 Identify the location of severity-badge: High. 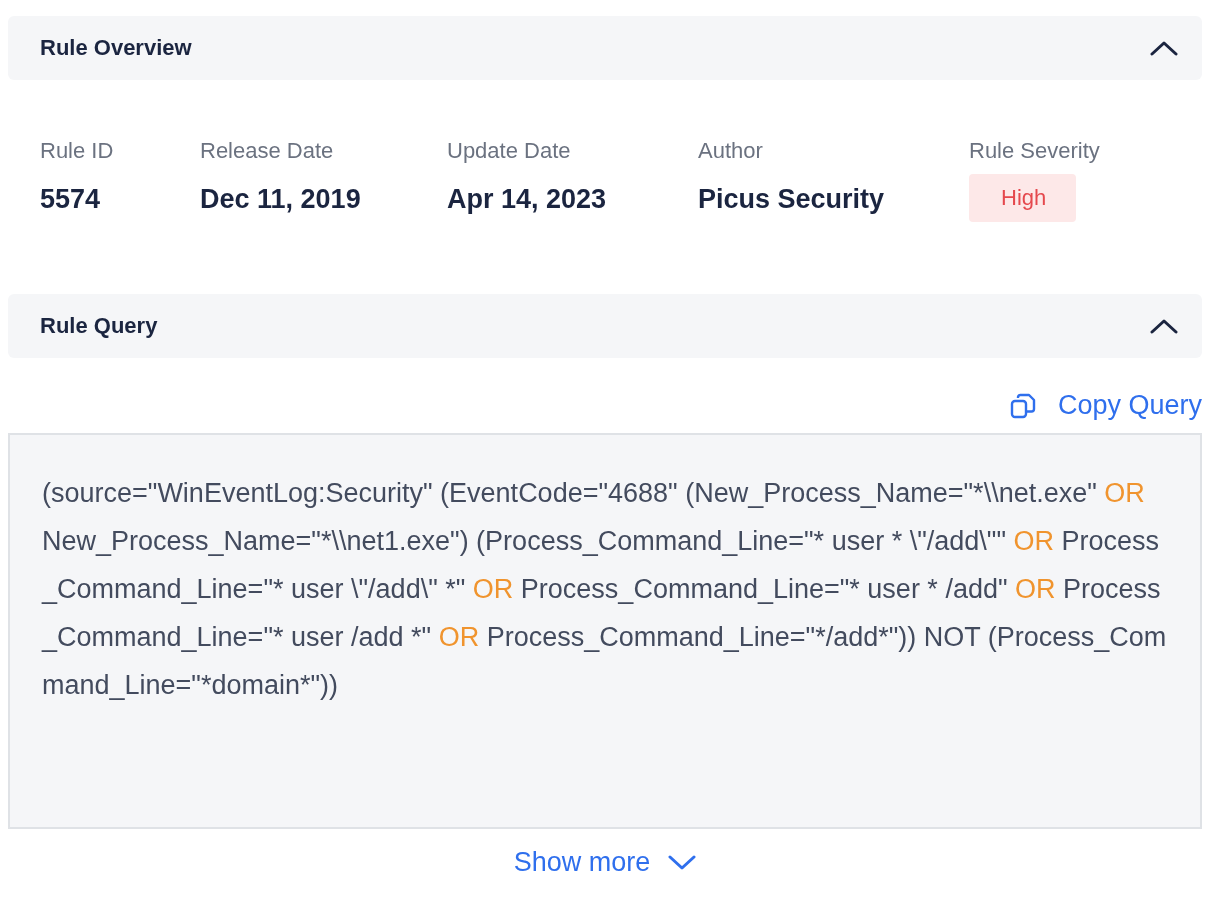
(1023, 198).